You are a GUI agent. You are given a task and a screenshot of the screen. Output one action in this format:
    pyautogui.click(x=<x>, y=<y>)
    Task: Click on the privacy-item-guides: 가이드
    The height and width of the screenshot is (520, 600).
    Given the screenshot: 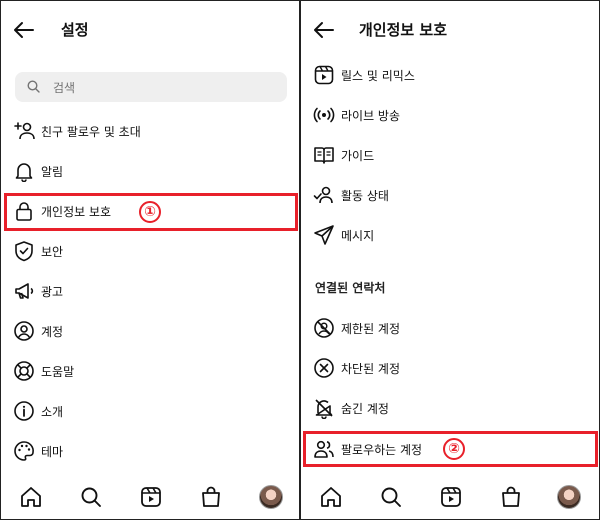 What is the action you would take?
    pyautogui.click(x=450, y=155)
    